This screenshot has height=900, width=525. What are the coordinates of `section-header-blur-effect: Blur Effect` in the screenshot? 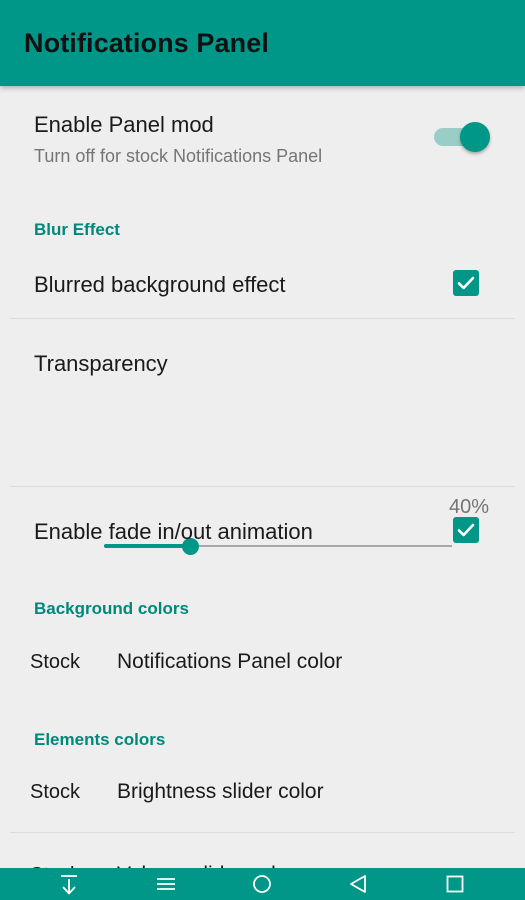 It's located at (77, 229).